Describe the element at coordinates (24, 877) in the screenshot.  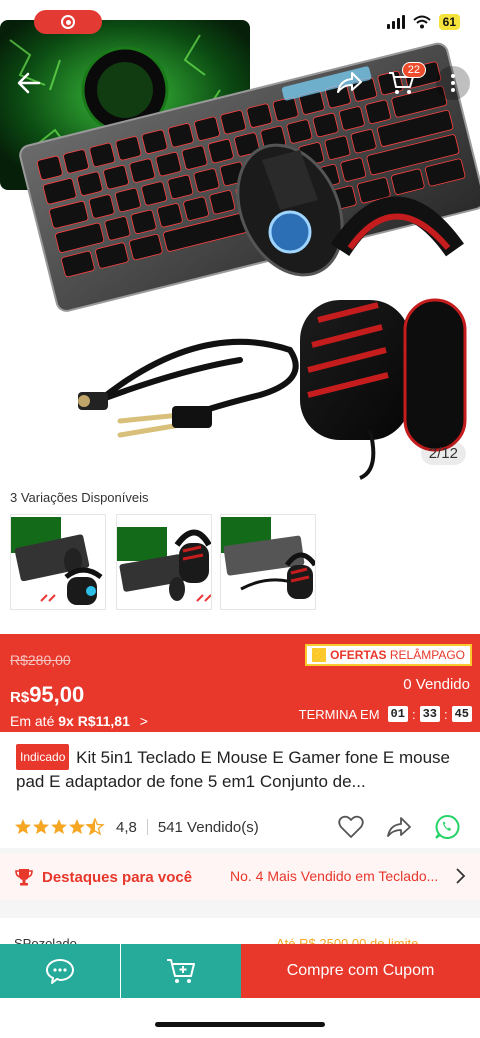
I see `trophy-icon` at that location.